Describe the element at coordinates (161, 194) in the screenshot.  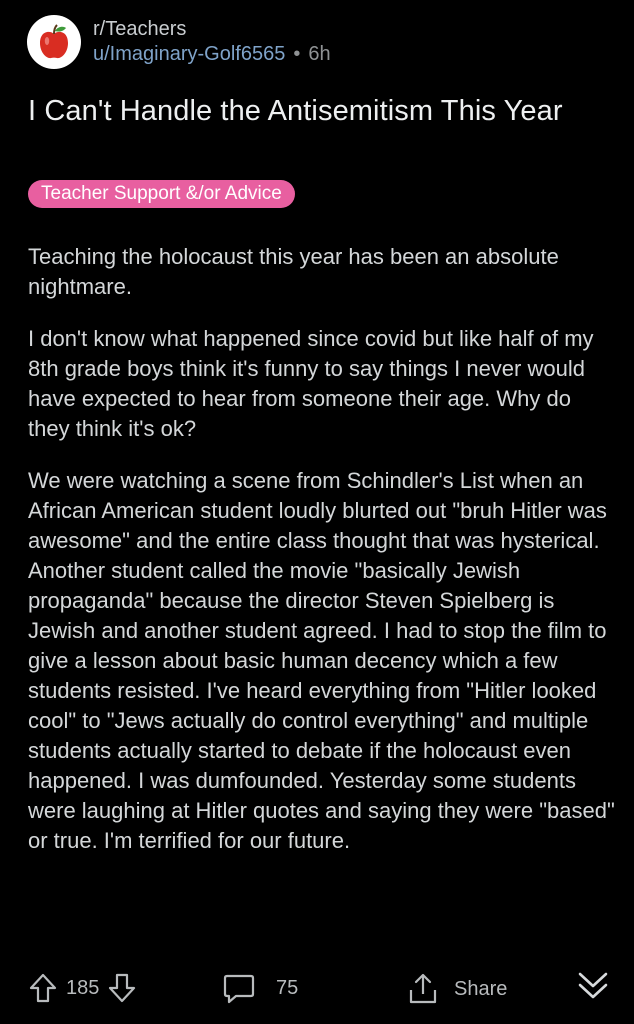
I see `post-flair: Teacher Support &/or Advice` at that location.